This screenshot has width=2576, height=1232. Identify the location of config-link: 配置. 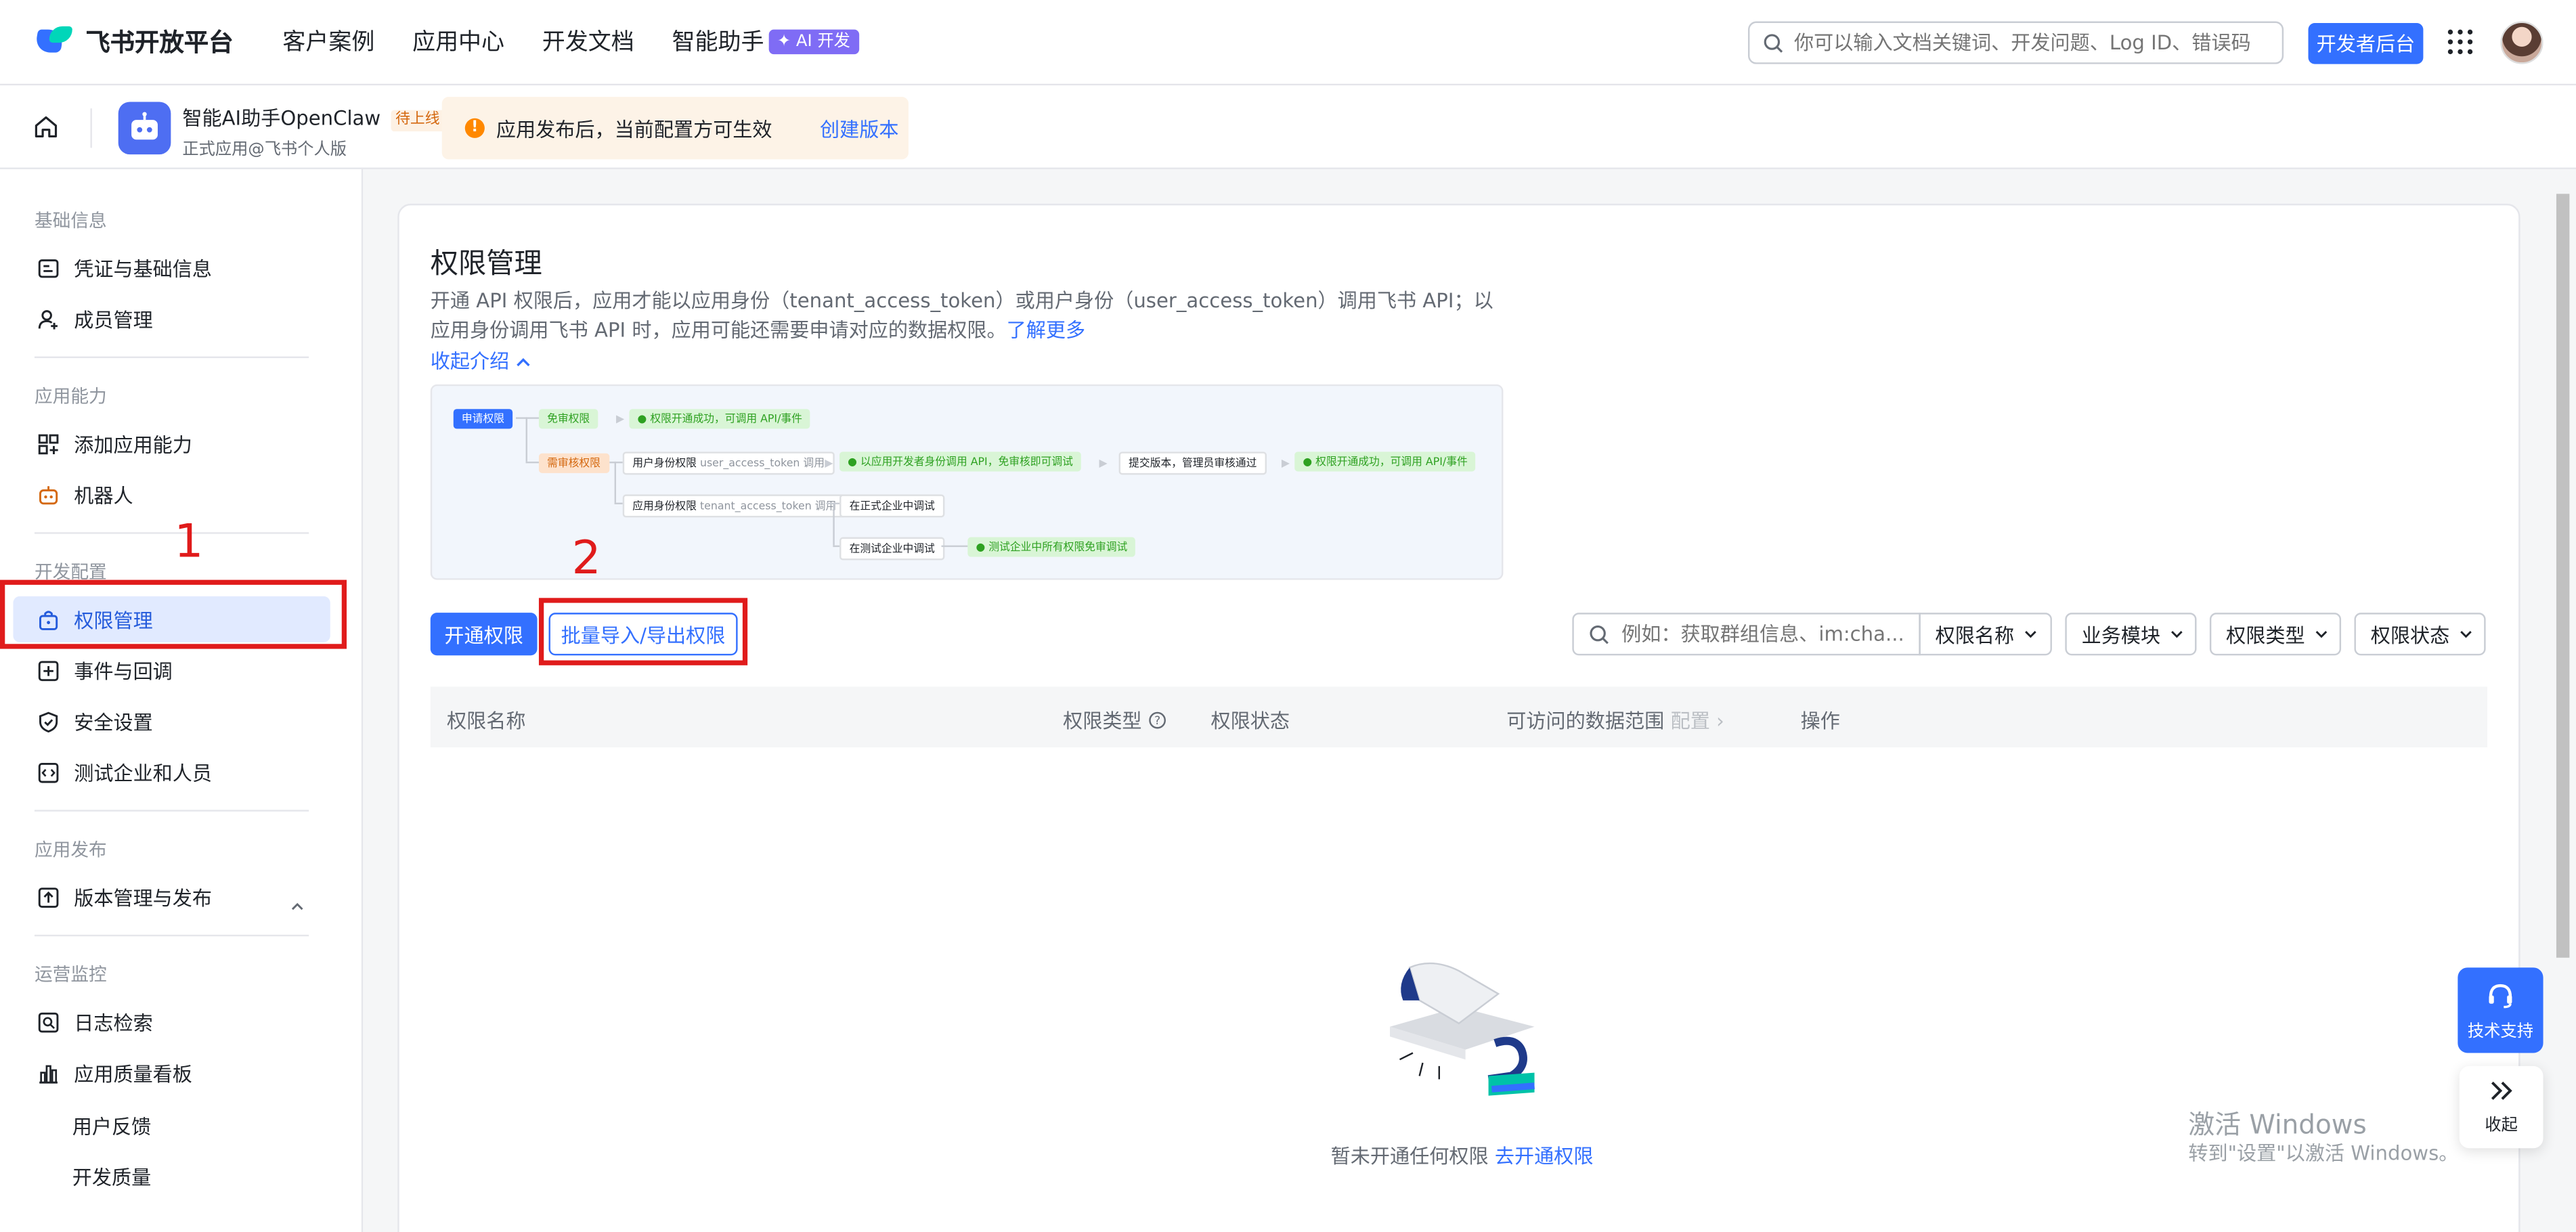
(1690, 720).